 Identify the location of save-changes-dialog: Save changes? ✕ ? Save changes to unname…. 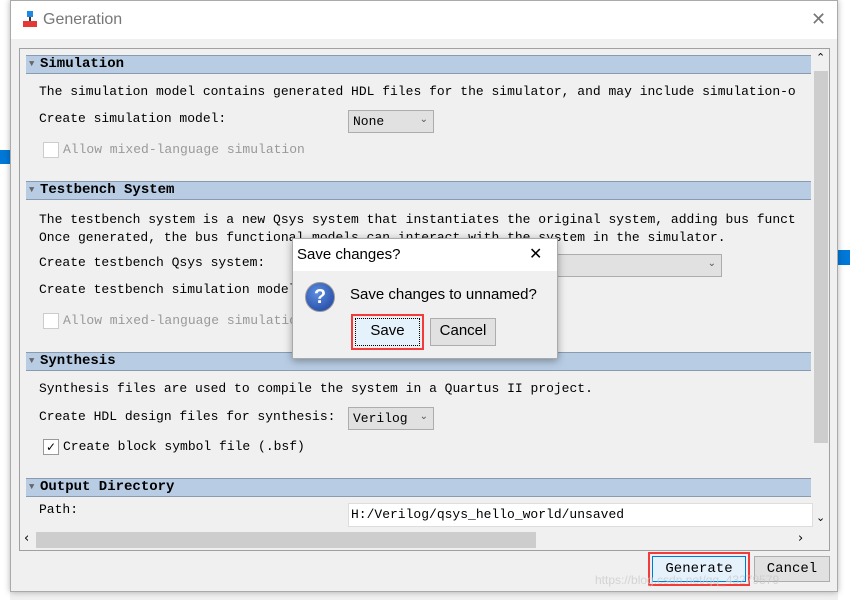
(425, 298).